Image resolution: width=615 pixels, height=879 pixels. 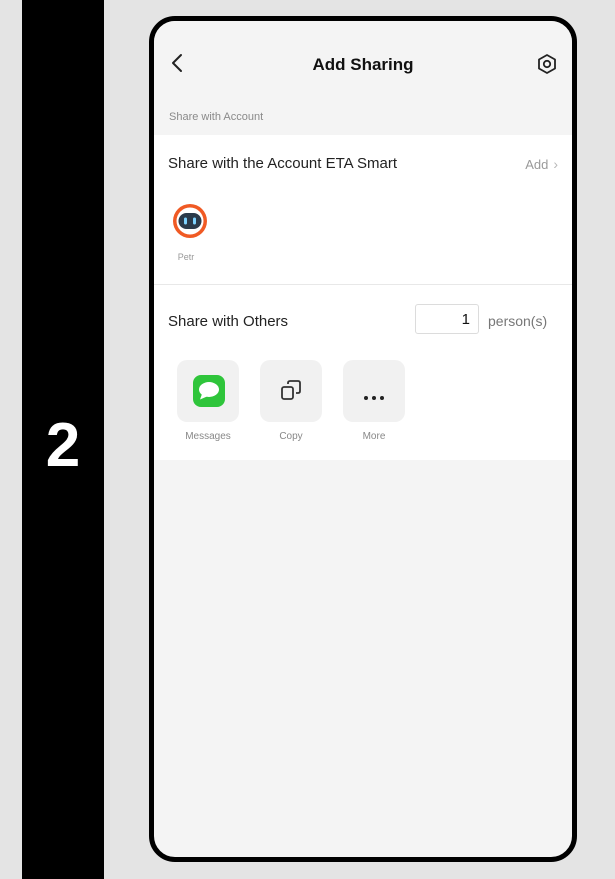 What do you see at coordinates (547, 64) in the screenshot?
I see `settings-icon` at bounding box center [547, 64].